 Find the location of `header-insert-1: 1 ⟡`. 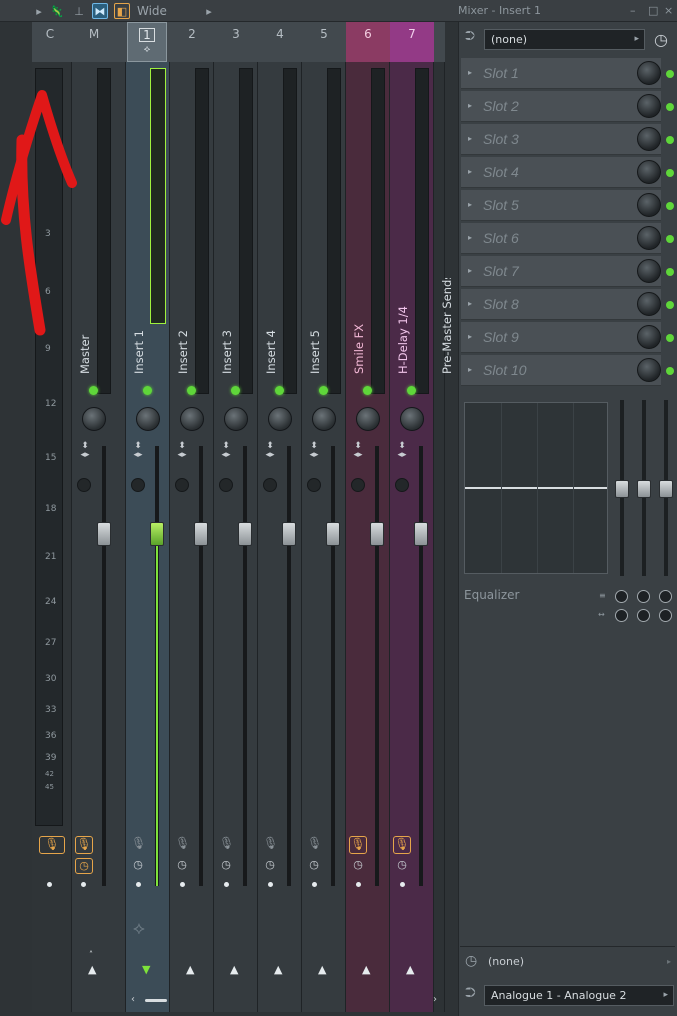

header-insert-1: 1 ⟡ is located at coordinates (147, 42).